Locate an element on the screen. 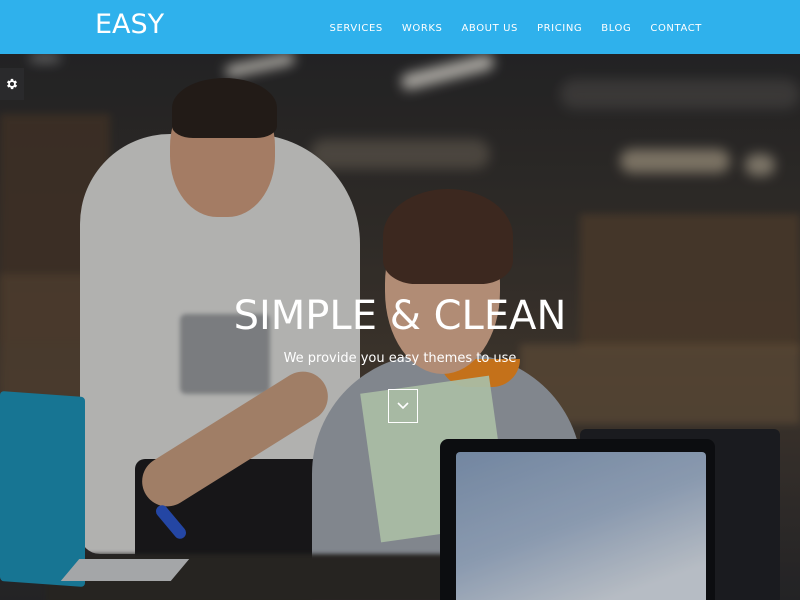  nav-link-pricing: PRICING is located at coordinates (559, 28).